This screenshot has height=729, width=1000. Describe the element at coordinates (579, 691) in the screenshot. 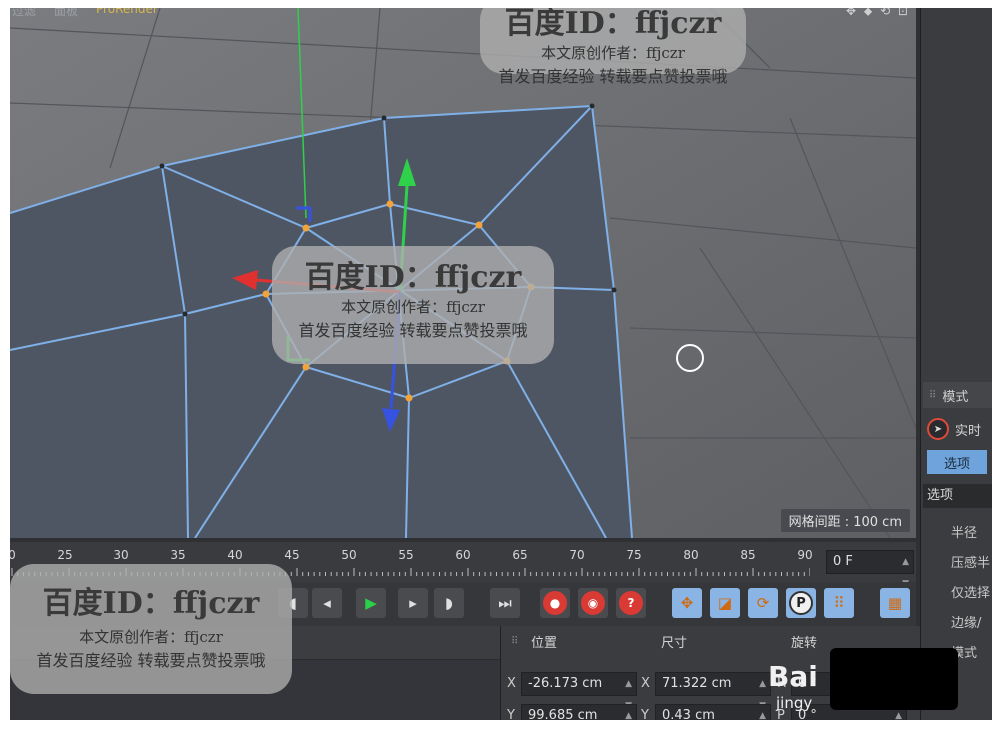

I see `position-x-field: -26.173 cm ▲▼` at that location.